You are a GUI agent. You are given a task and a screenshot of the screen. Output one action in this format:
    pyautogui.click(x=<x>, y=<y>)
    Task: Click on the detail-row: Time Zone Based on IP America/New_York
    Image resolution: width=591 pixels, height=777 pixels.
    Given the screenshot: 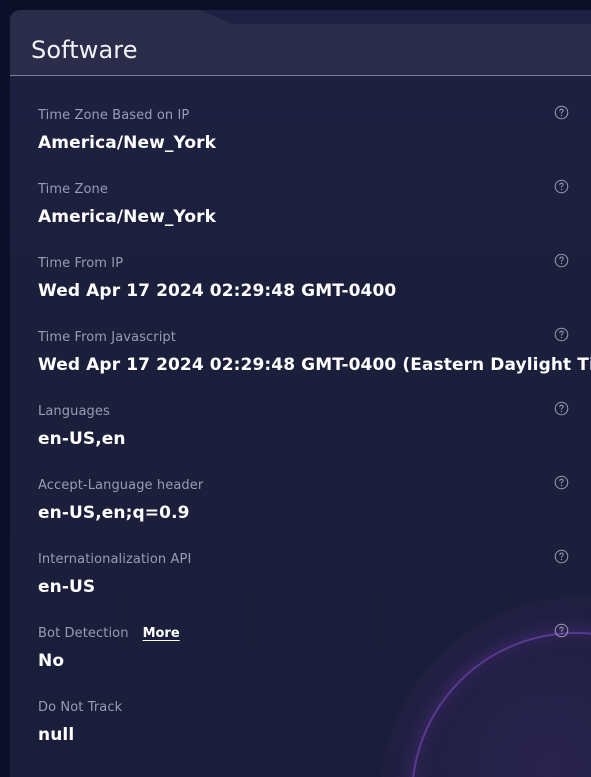 What is the action you would take?
    pyautogui.click(x=300, y=142)
    